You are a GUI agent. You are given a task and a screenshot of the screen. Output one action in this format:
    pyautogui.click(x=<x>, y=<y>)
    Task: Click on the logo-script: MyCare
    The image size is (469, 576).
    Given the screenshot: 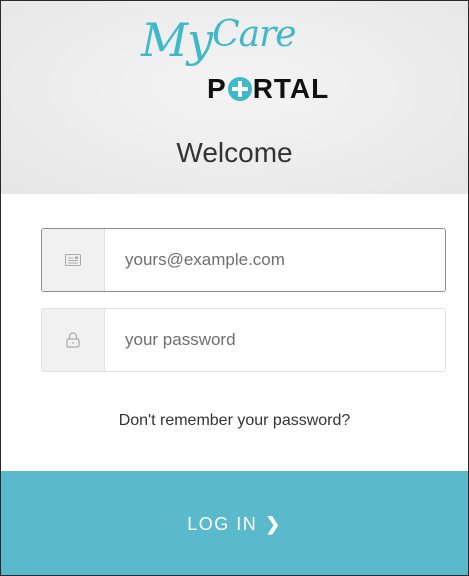 What is the action you would take?
    pyautogui.click(x=219, y=39)
    